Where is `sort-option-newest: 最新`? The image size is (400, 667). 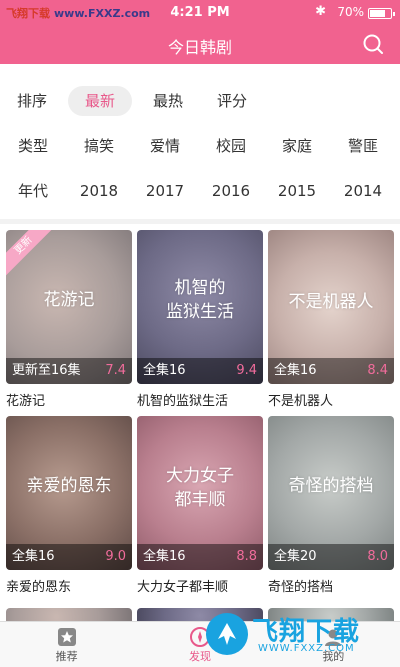
sort-option-newest: 最新 is located at coordinates (100, 100).